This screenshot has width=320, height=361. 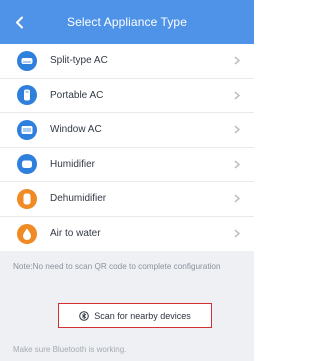 What do you see at coordinates (127, 199) in the screenshot?
I see `appliance-item-dehumidifier: Dehumidifier` at bounding box center [127, 199].